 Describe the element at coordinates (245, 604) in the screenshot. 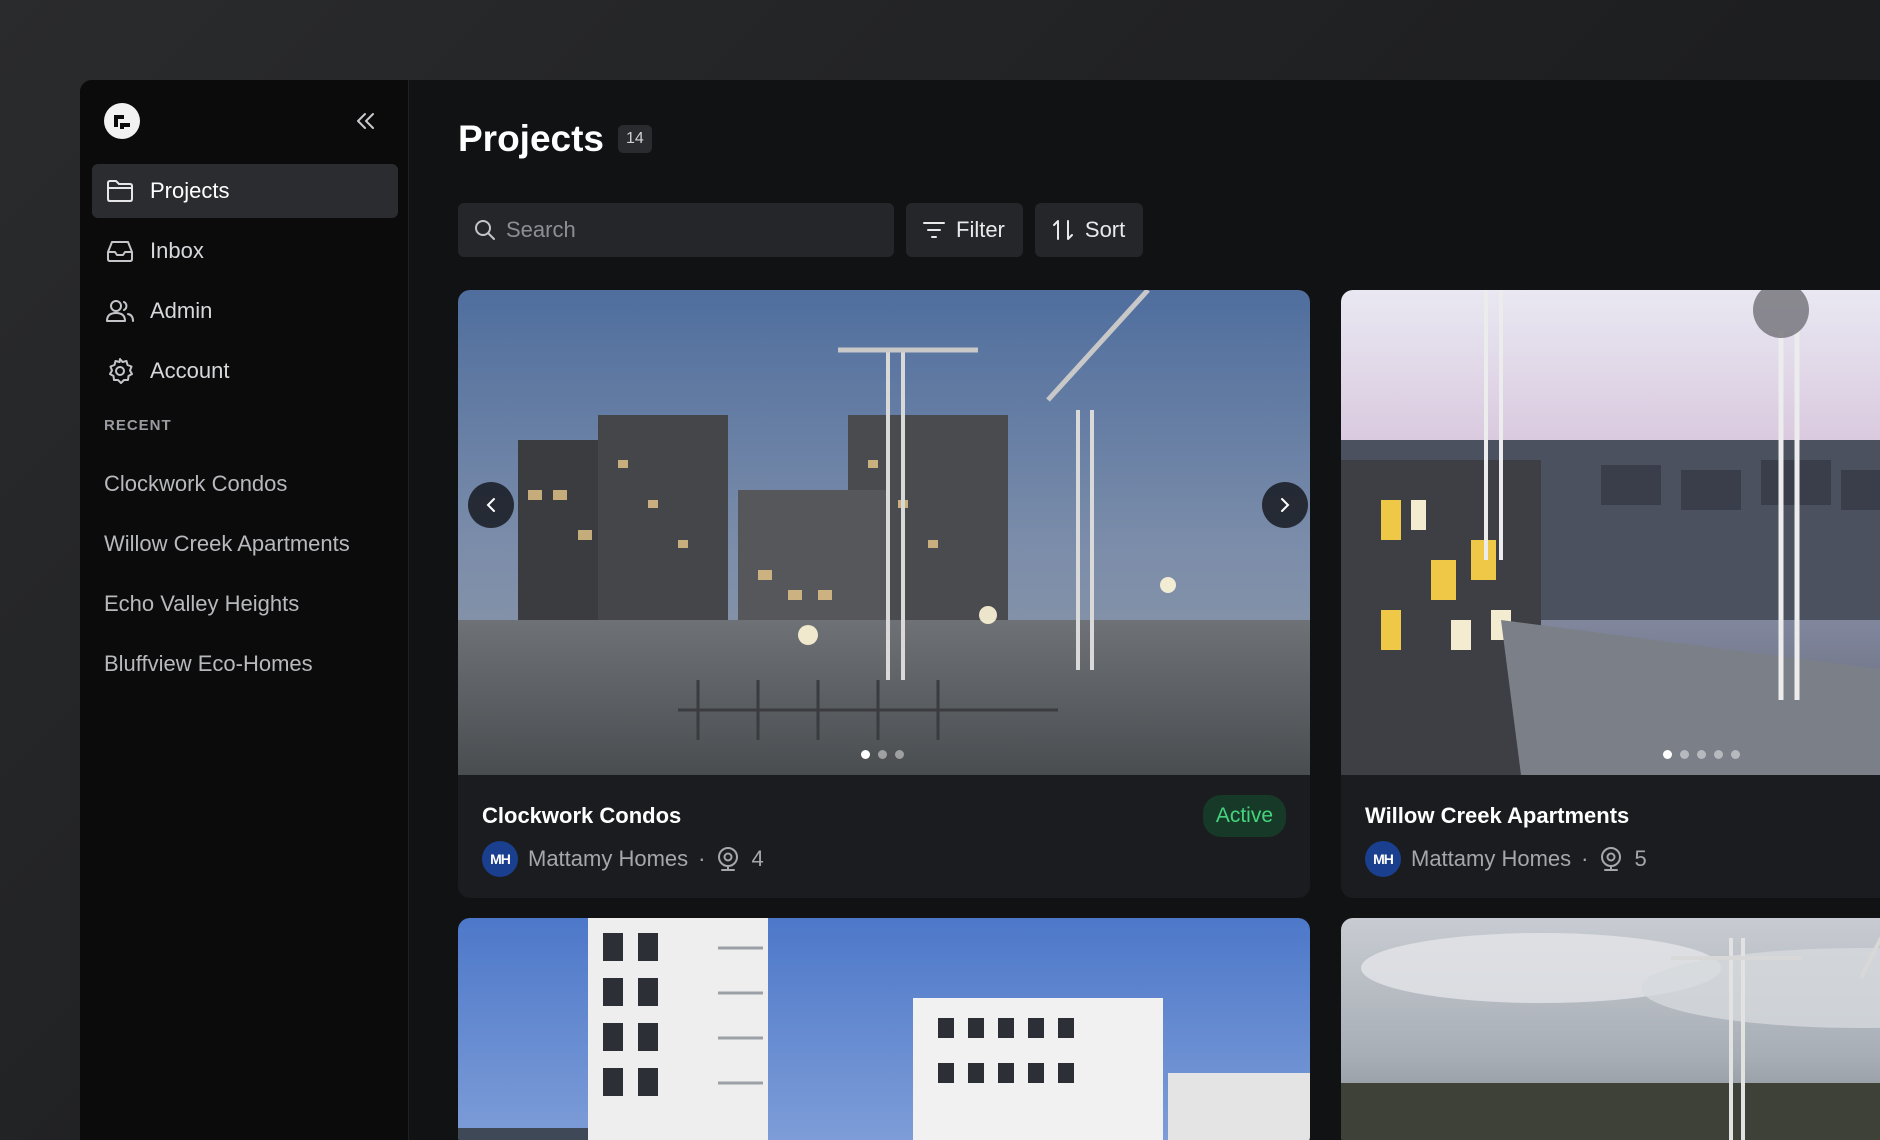

I see `recent-item-echo-valley-heights: Echo Valley Heights` at that location.